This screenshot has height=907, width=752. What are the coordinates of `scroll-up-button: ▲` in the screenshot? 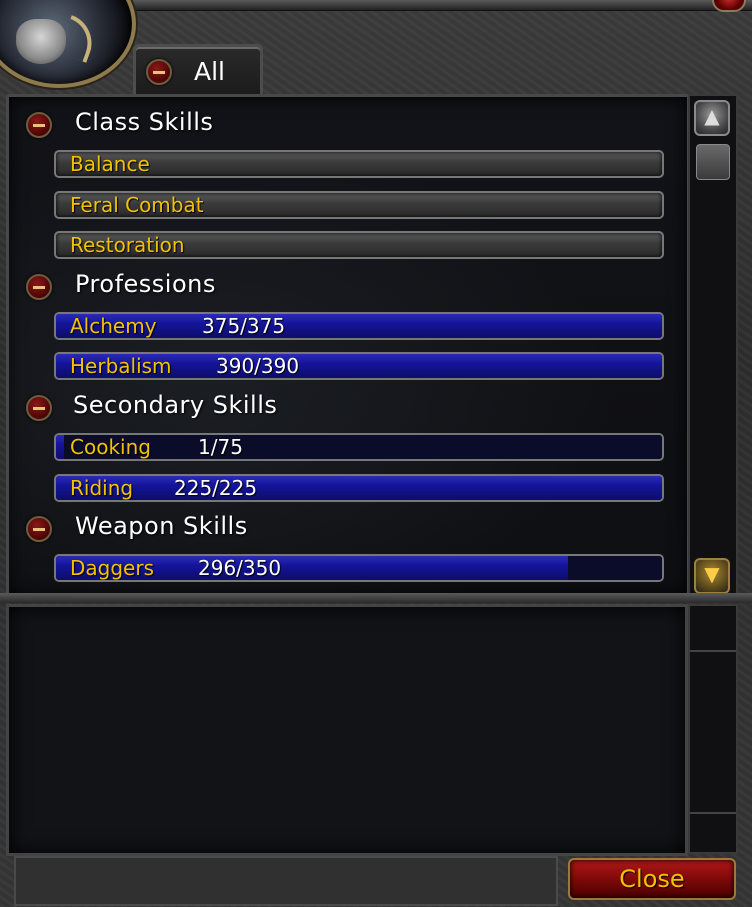 It's located at (712, 118).